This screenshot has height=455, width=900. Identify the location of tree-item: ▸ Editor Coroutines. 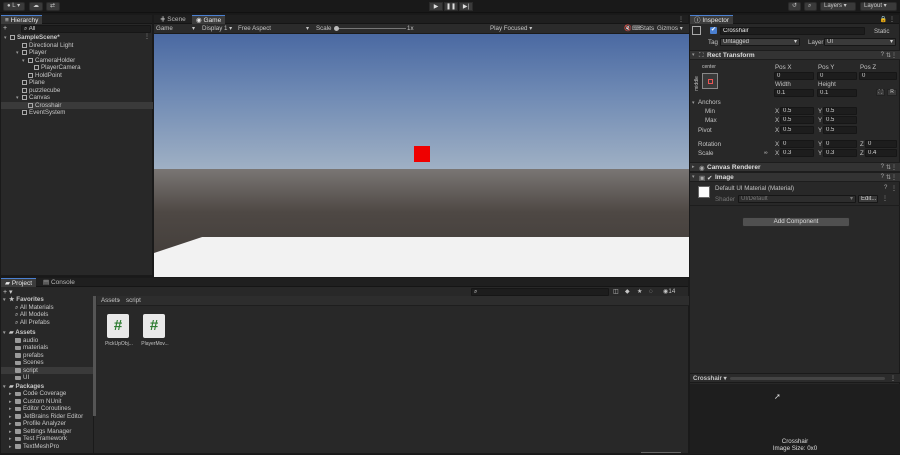
(47, 409).